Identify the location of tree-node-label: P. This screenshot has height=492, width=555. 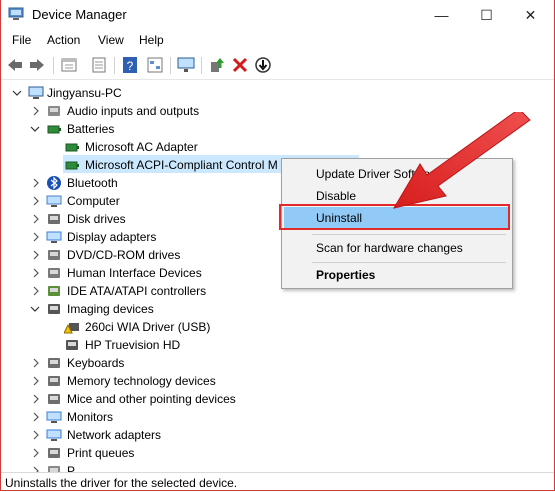
(71, 468).